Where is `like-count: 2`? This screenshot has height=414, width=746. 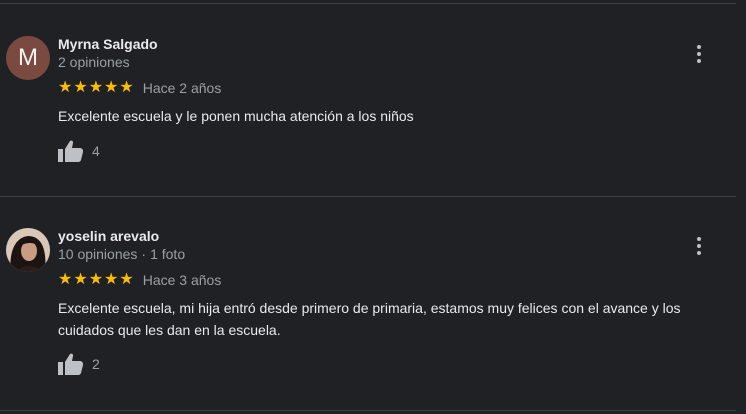 like-count: 2 is located at coordinates (96, 364).